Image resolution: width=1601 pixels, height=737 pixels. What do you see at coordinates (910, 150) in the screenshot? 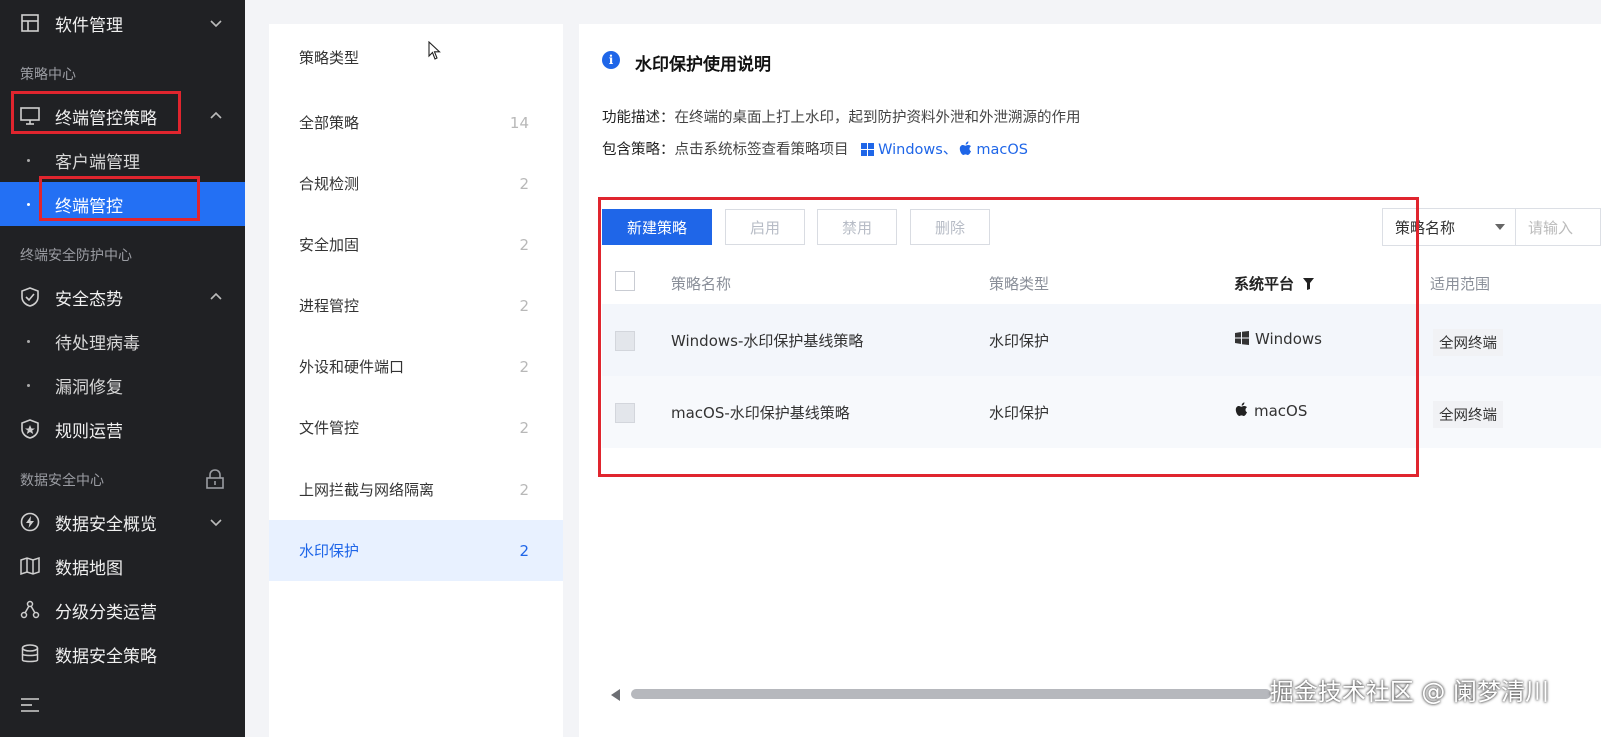
I see `windows-link: Windows` at bounding box center [910, 150].